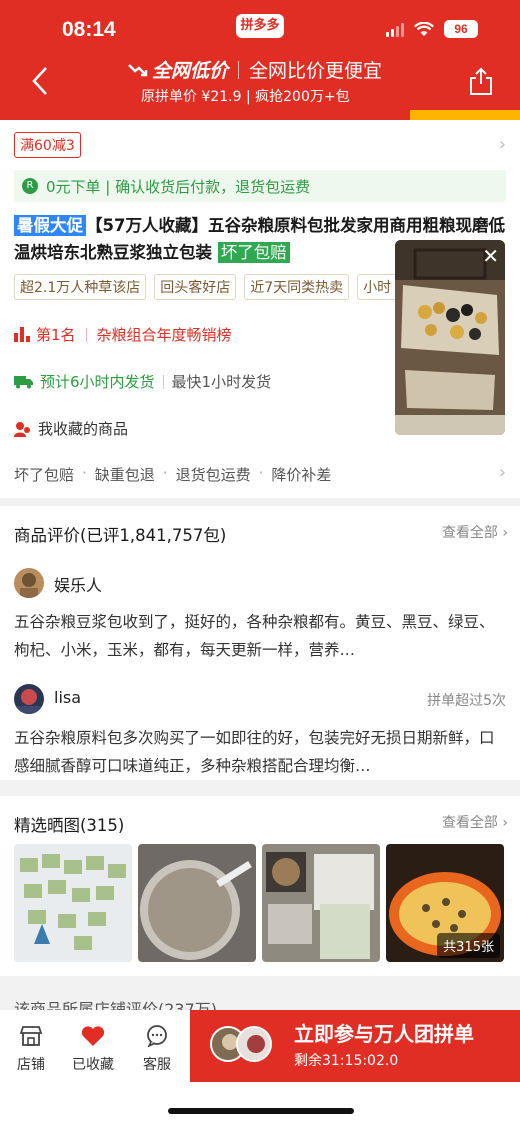 Image resolution: width=520 pixels, height=1124 pixels. What do you see at coordinates (22, 334) in the screenshot?
I see `rank-icon` at bounding box center [22, 334].